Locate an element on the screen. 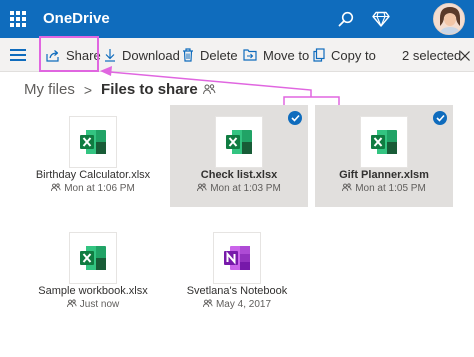 The height and width of the screenshot is (357, 474). delete-button: Delete is located at coordinates (210, 55).